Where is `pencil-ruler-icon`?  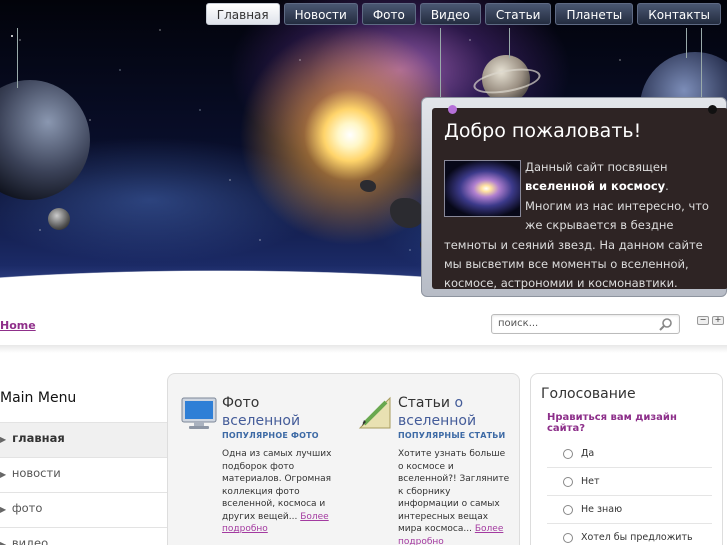
pencil-ruler-icon is located at coordinates (374, 412).